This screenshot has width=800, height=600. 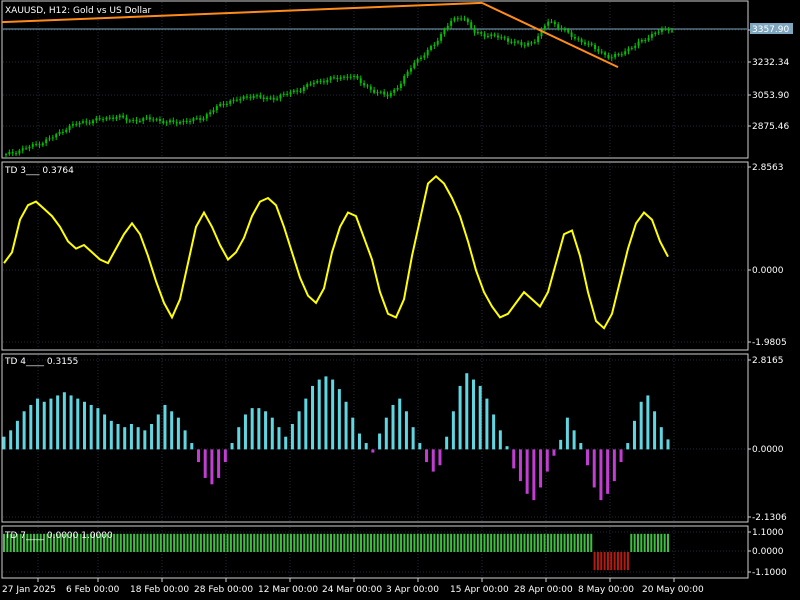 What do you see at coordinates (770, 127) in the screenshot?
I see `axis-label: 2875.46` at bounding box center [770, 127].